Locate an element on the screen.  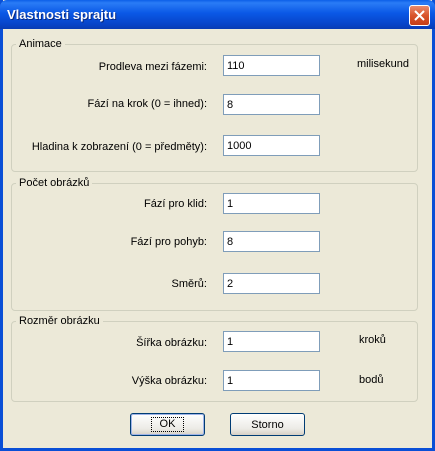
close-button is located at coordinates (419, 15).